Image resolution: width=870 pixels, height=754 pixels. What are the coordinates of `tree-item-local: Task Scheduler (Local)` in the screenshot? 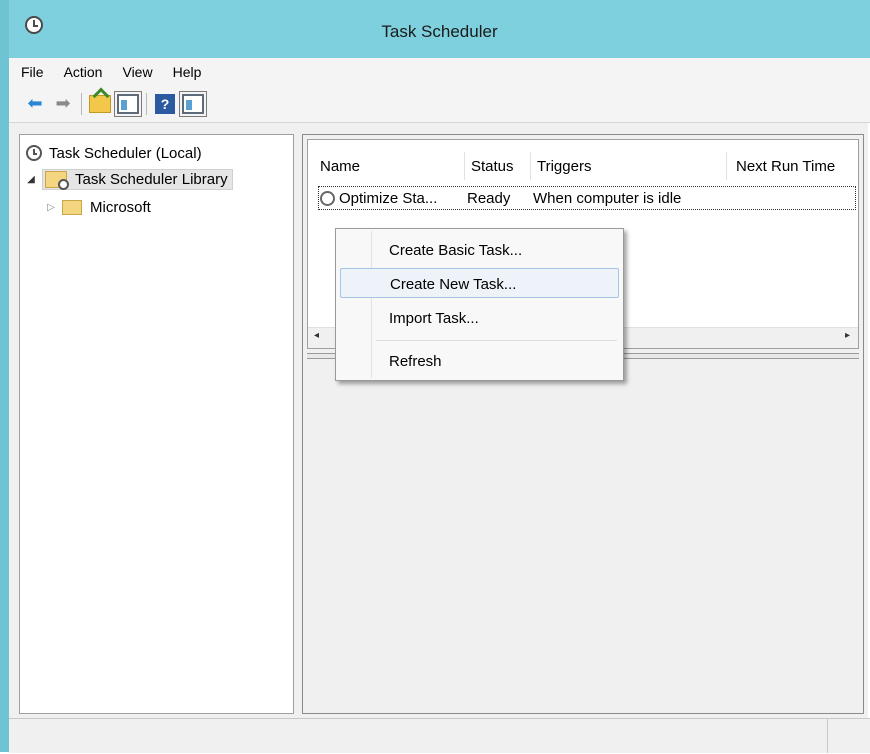 It's located at (114, 153).